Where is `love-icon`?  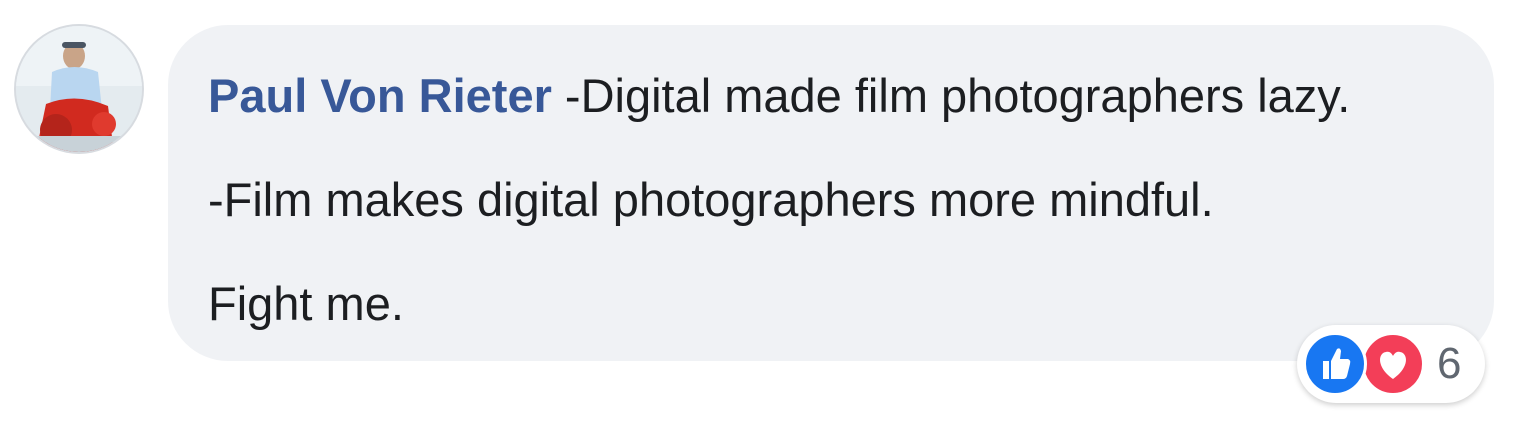 love-icon is located at coordinates (1393, 364).